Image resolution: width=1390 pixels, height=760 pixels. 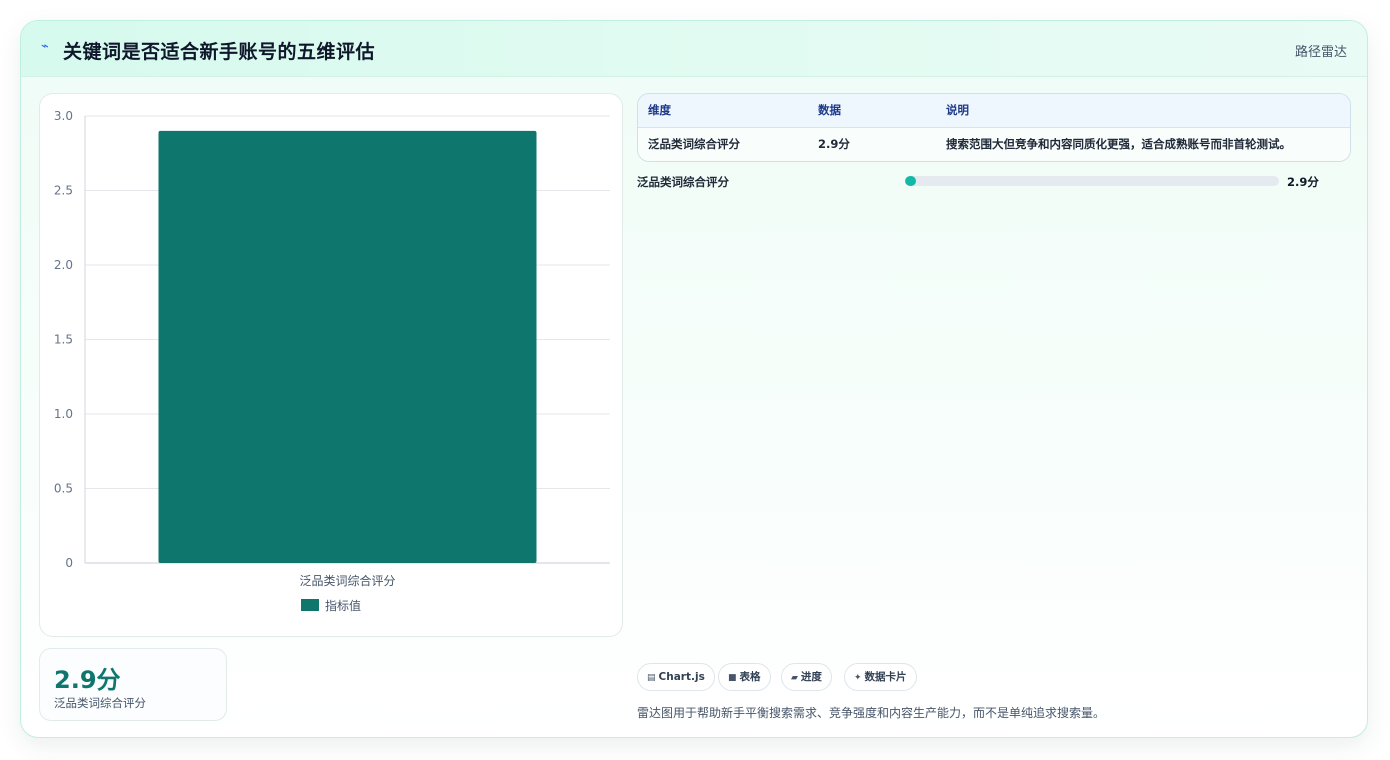 I want to click on progress-value: 2.9分, so click(x=1303, y=182).